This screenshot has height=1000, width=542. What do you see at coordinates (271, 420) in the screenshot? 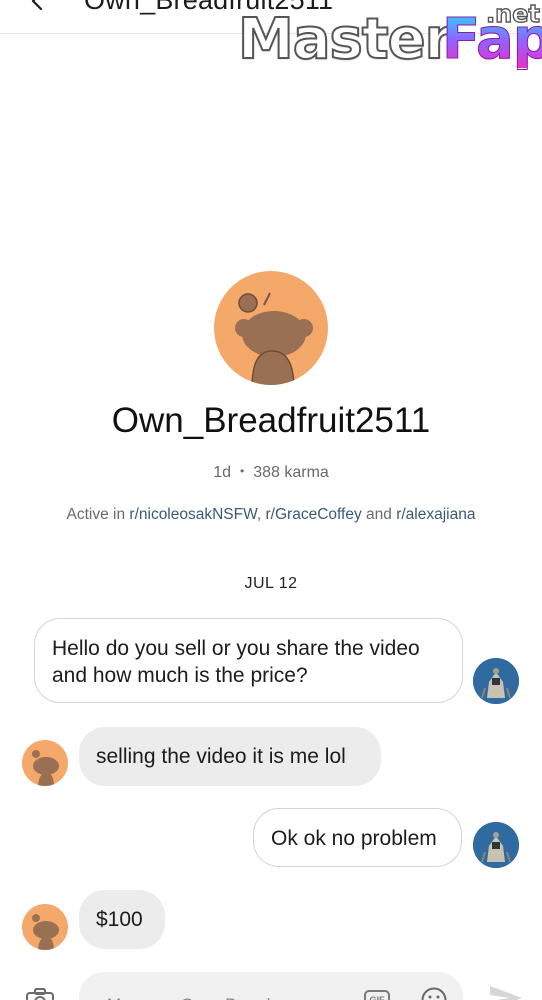
I see `profile-username: Own_Breadfruit2511` at bounding box center [271, 420].